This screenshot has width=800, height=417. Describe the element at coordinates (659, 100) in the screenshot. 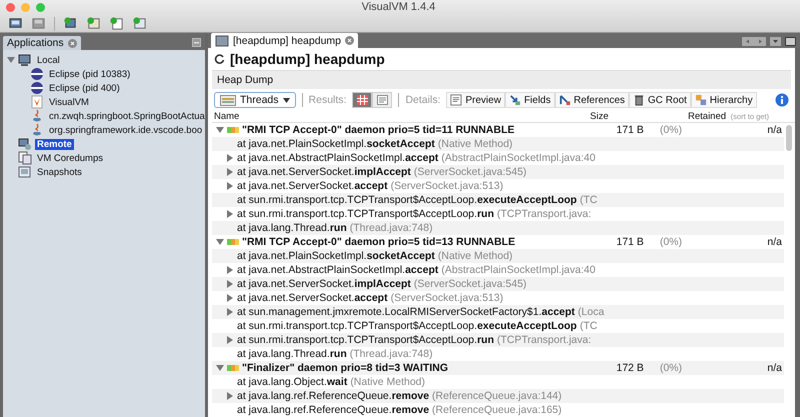

I see `details-button: GC Root` at that location.